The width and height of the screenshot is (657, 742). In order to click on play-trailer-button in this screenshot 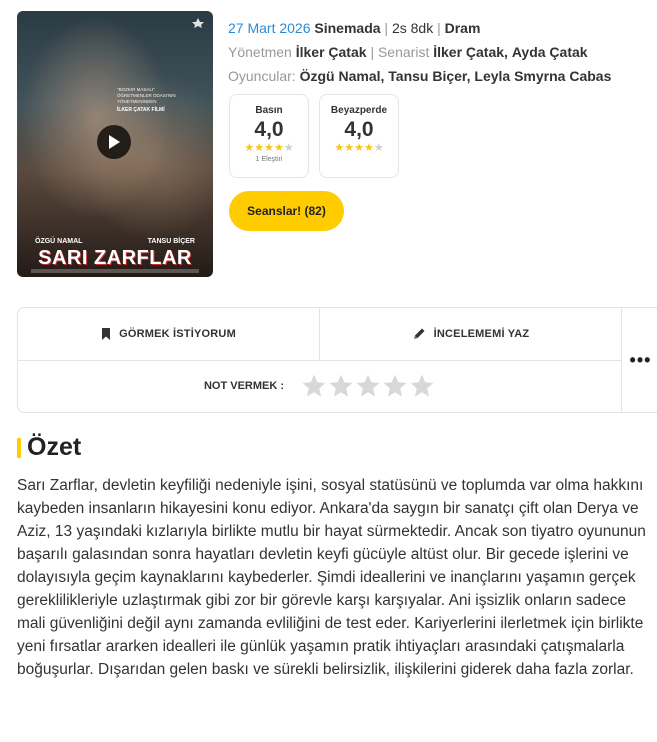, I will do `click(114, 142)`.